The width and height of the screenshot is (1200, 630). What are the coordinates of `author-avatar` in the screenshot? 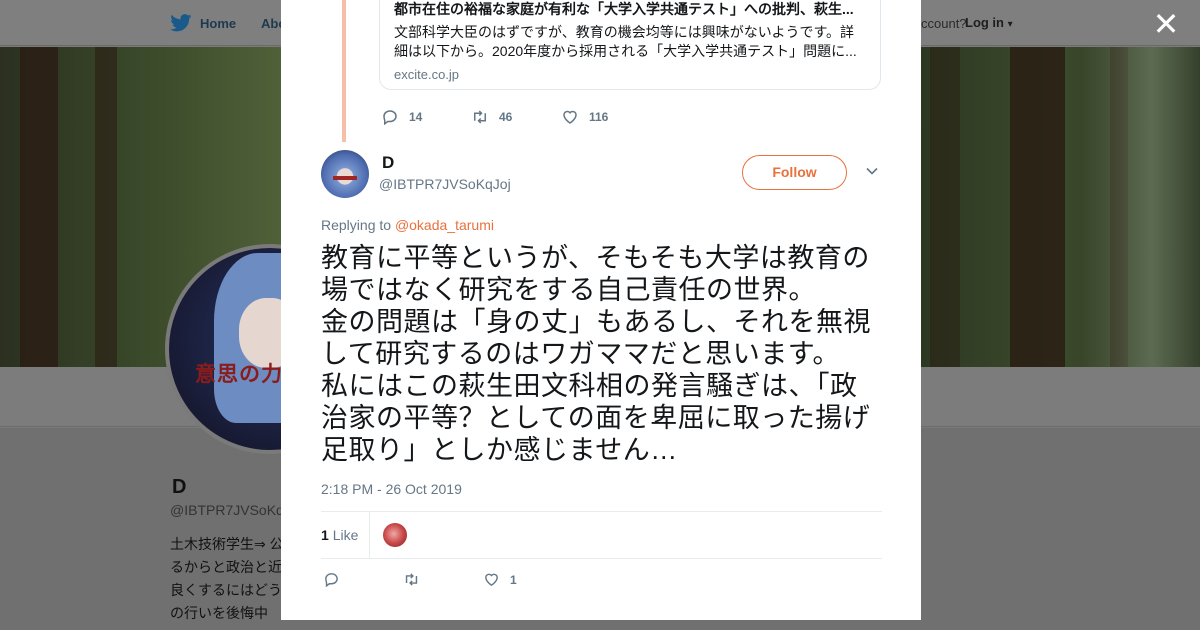 It's located at (345, 174).